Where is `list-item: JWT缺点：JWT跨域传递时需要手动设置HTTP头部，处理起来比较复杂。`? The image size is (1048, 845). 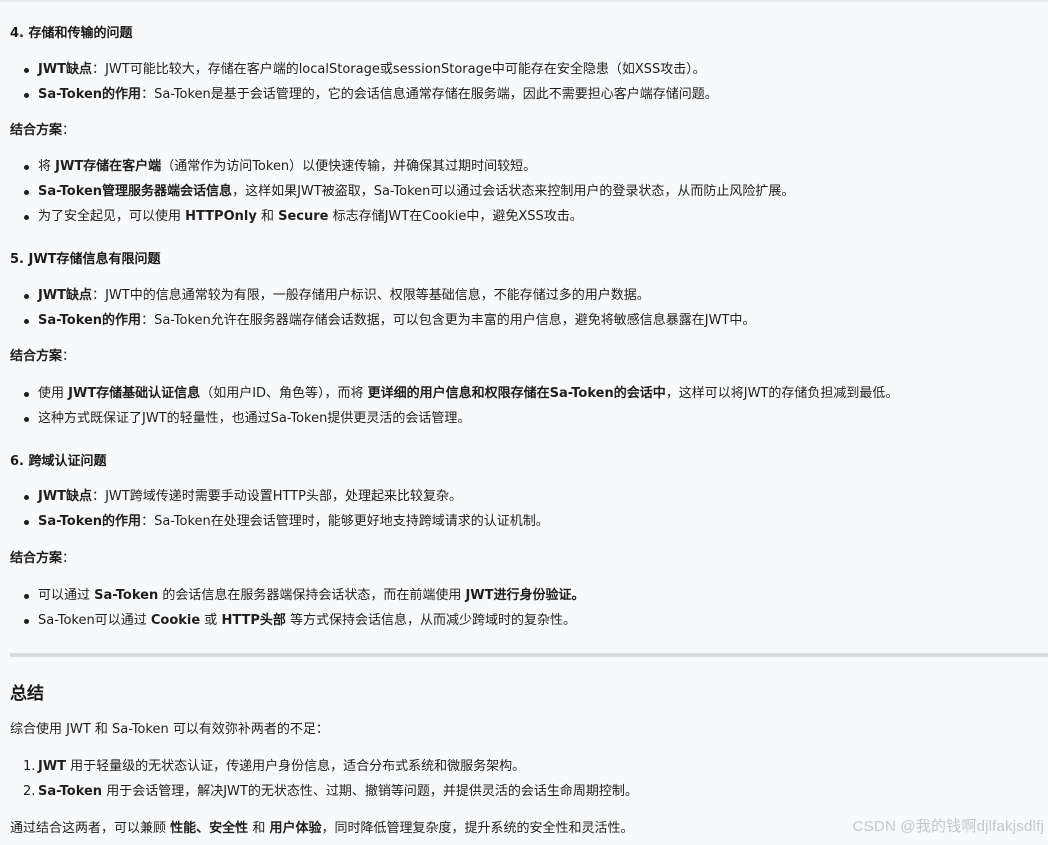
list-item: JWT缺点：JWT跨域传递时需要手动设置HTTP头部，处理起来比较复杂。 is located at coordinates (274, 500).